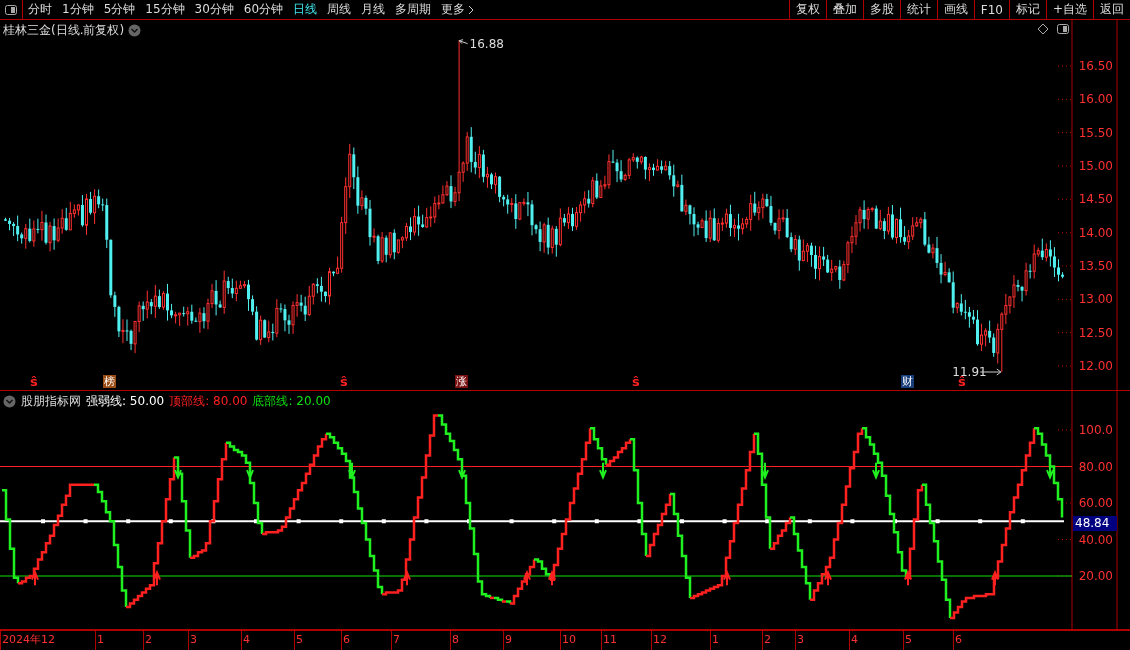 The height and width of the screenshot is (650, 1130). I want to click on axis-label: 14.50, so click(1095, 199).